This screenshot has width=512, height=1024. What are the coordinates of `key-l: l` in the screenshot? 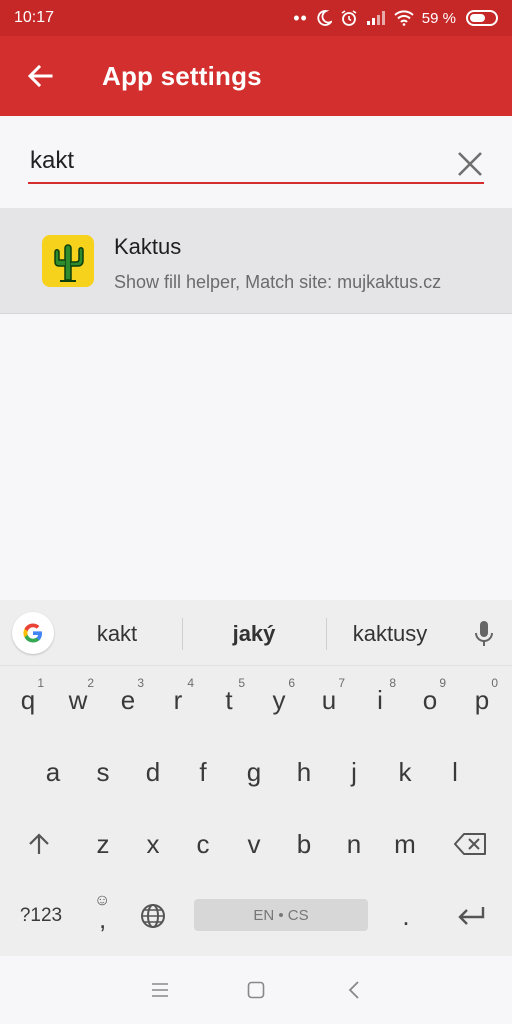 It's located at (455, 772).